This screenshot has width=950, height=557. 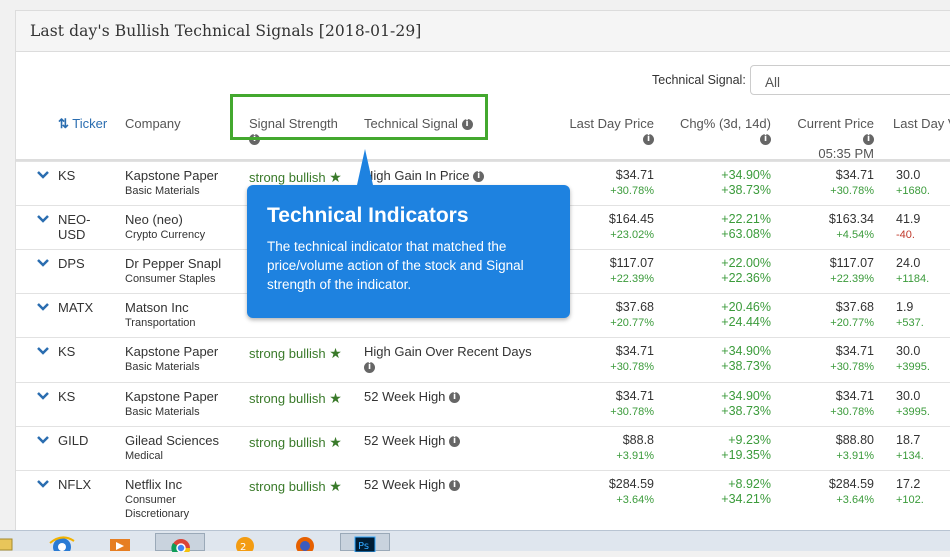 What do you see at coordinates (245, 544) in the screenshot?
I see `app-icon: 2` at bounding box center [245, 544].